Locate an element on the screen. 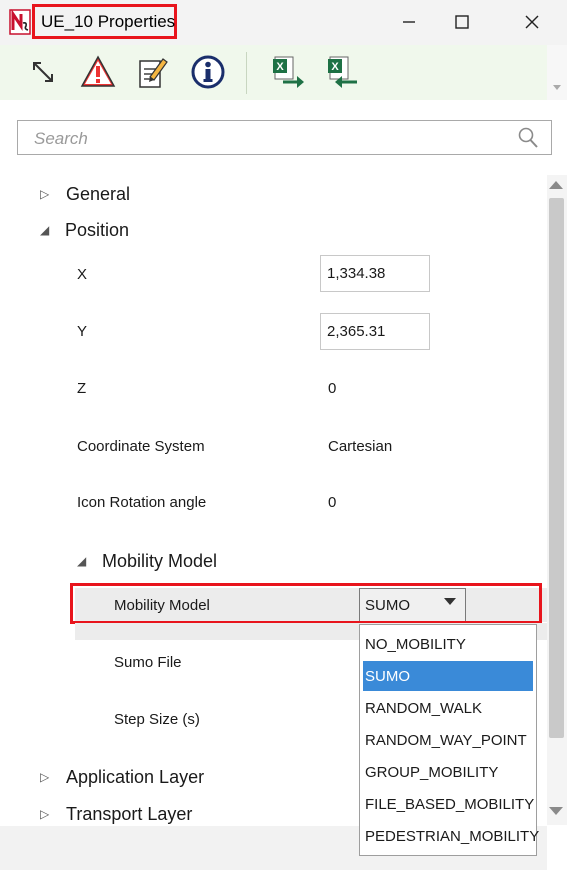 This screenshot has height=870, width=567. maximize-button is located at coordinates (462, 22).